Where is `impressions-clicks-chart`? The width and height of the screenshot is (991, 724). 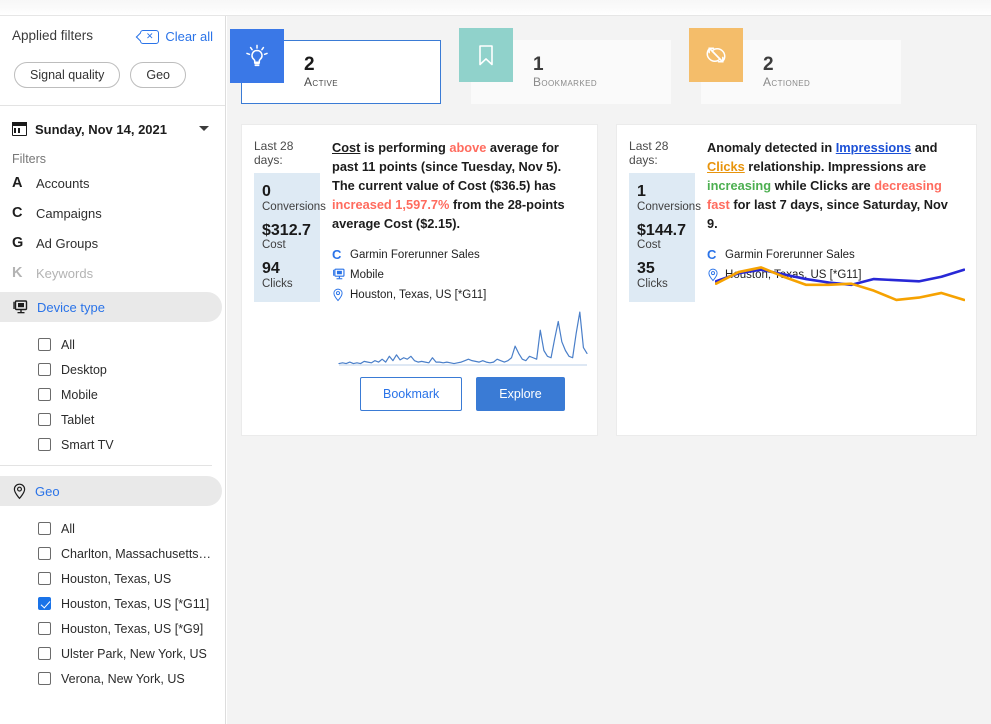
impressions-clicks-chart is located at coordinates (840, 285).